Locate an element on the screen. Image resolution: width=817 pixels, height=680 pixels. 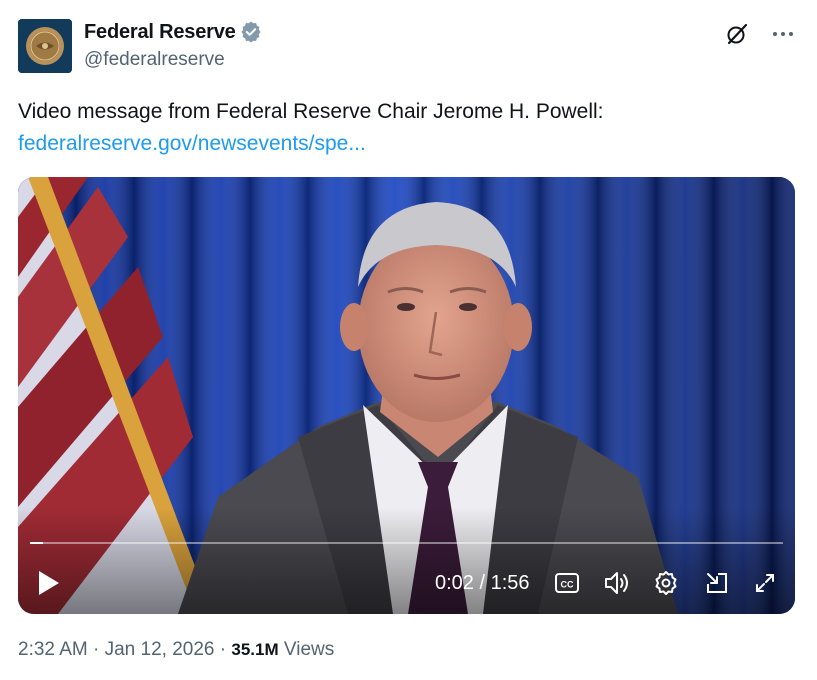
progress-fill is located at coordinates (36, 543).